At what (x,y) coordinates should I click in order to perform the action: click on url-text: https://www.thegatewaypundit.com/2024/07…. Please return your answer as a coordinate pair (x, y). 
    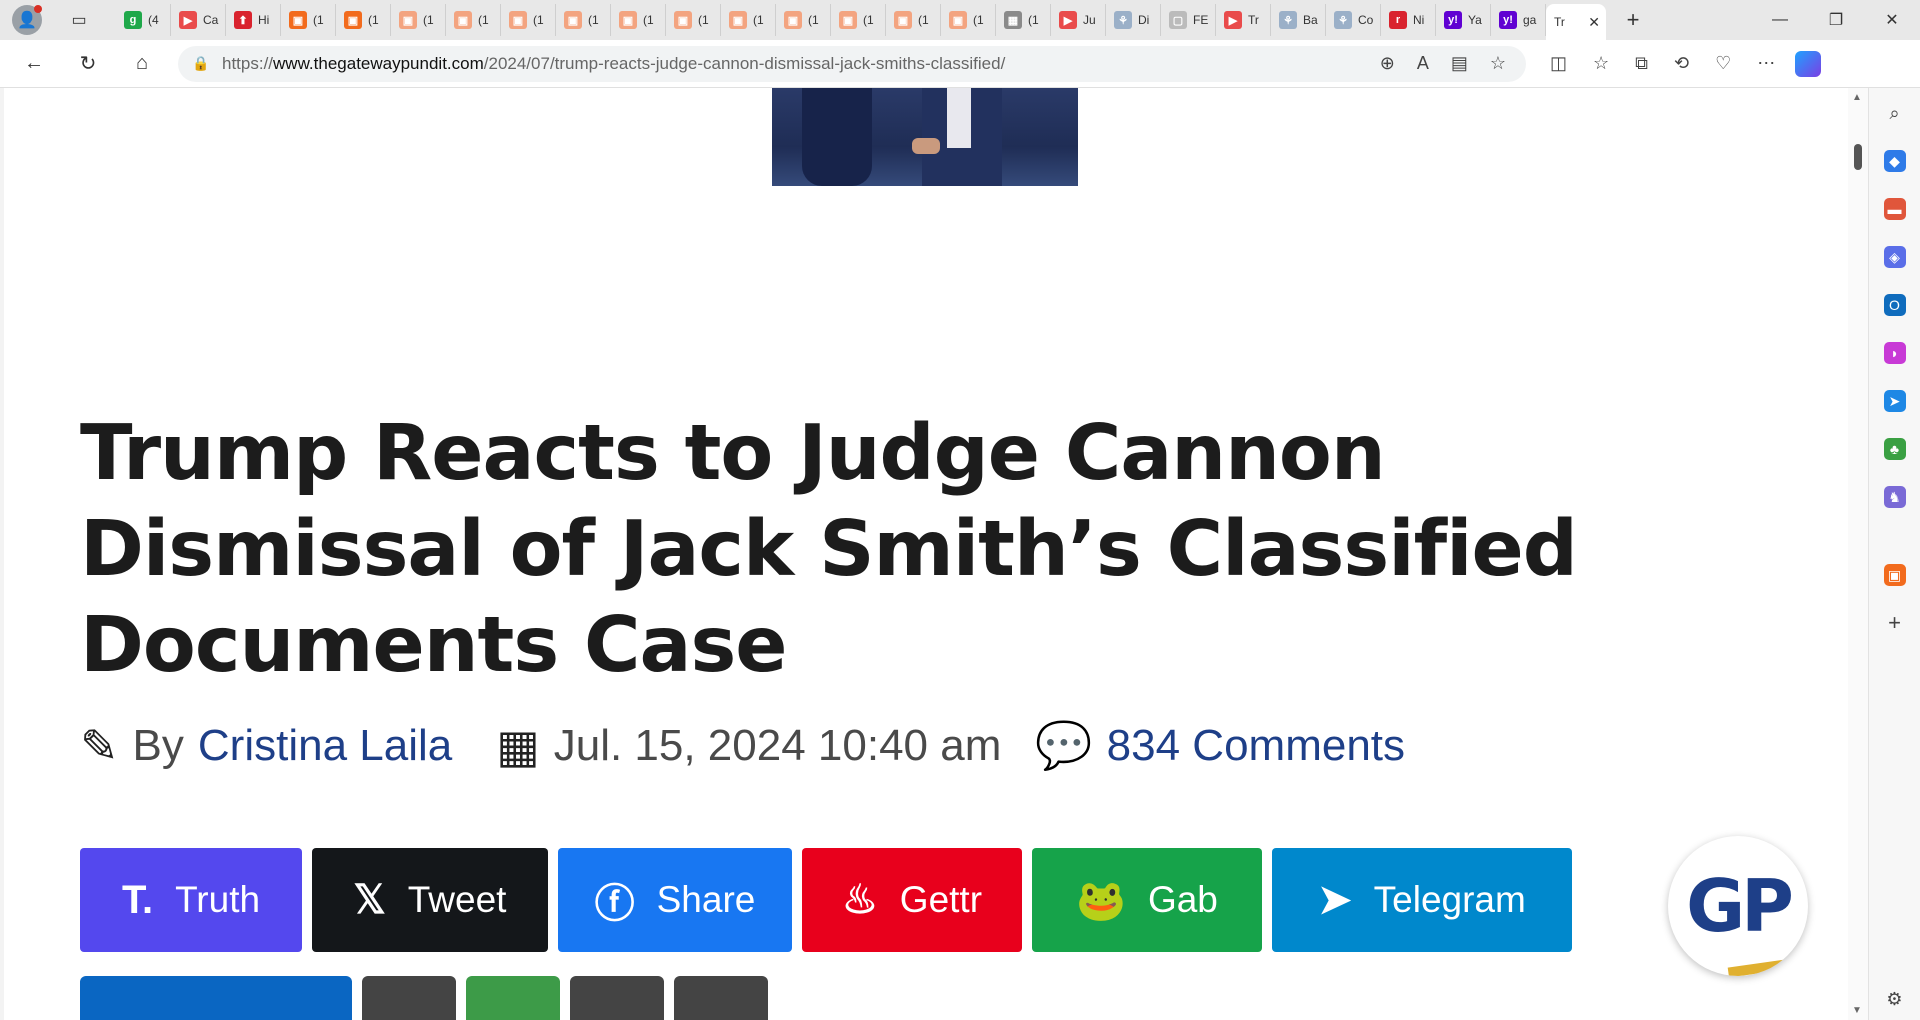
    Looking at the image, I should click on (613, 64).